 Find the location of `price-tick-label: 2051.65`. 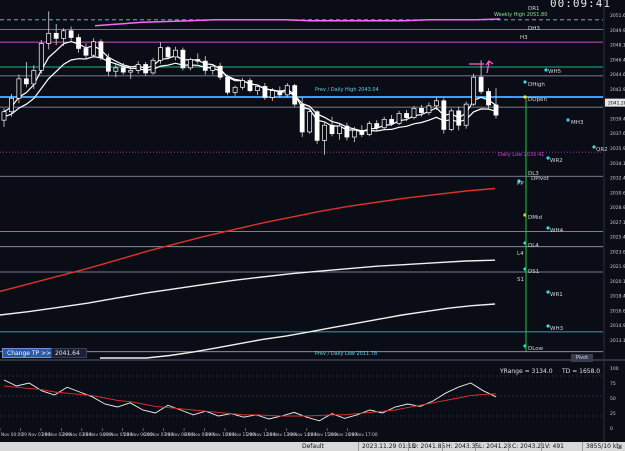

price-tick-label: 2051.65 is located at coordinates (617, 16).